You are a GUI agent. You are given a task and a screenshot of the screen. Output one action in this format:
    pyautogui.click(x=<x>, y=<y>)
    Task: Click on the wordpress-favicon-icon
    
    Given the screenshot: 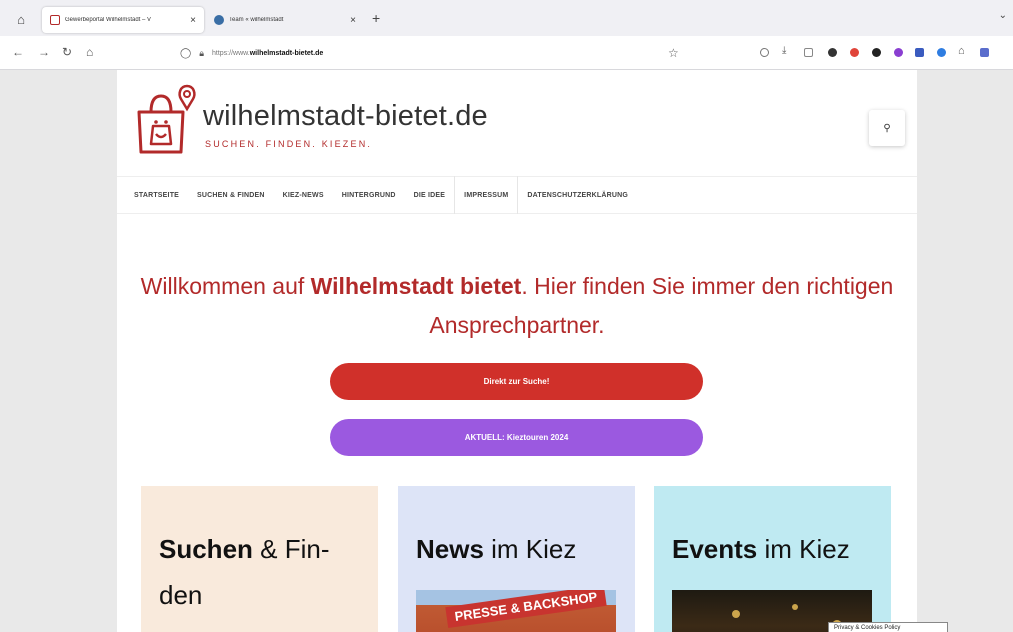 What is the action you would take?
    pyautogui.click(x=219, y=20)
    